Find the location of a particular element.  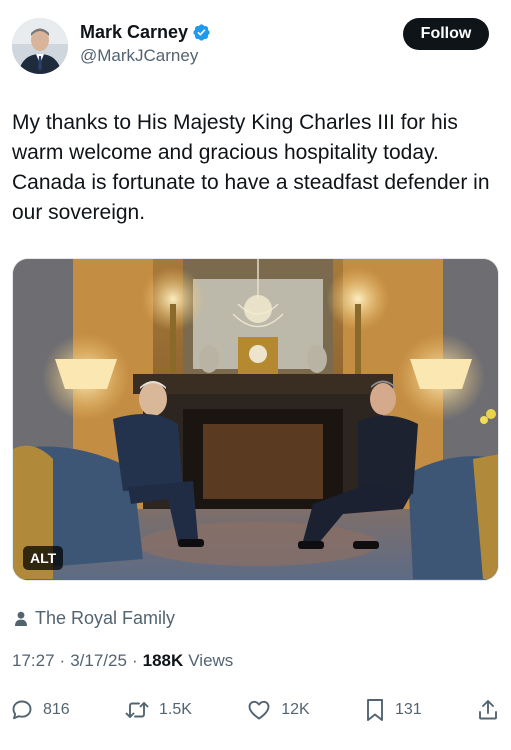

author-display-name: Mark Carney is located at coordinates (134, 32).